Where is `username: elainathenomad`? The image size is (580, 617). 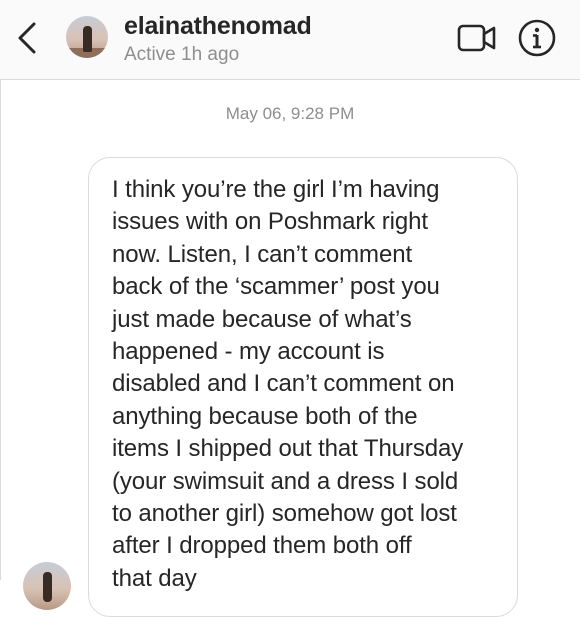
username: elainathenomad is located at coordinates (218, 26).